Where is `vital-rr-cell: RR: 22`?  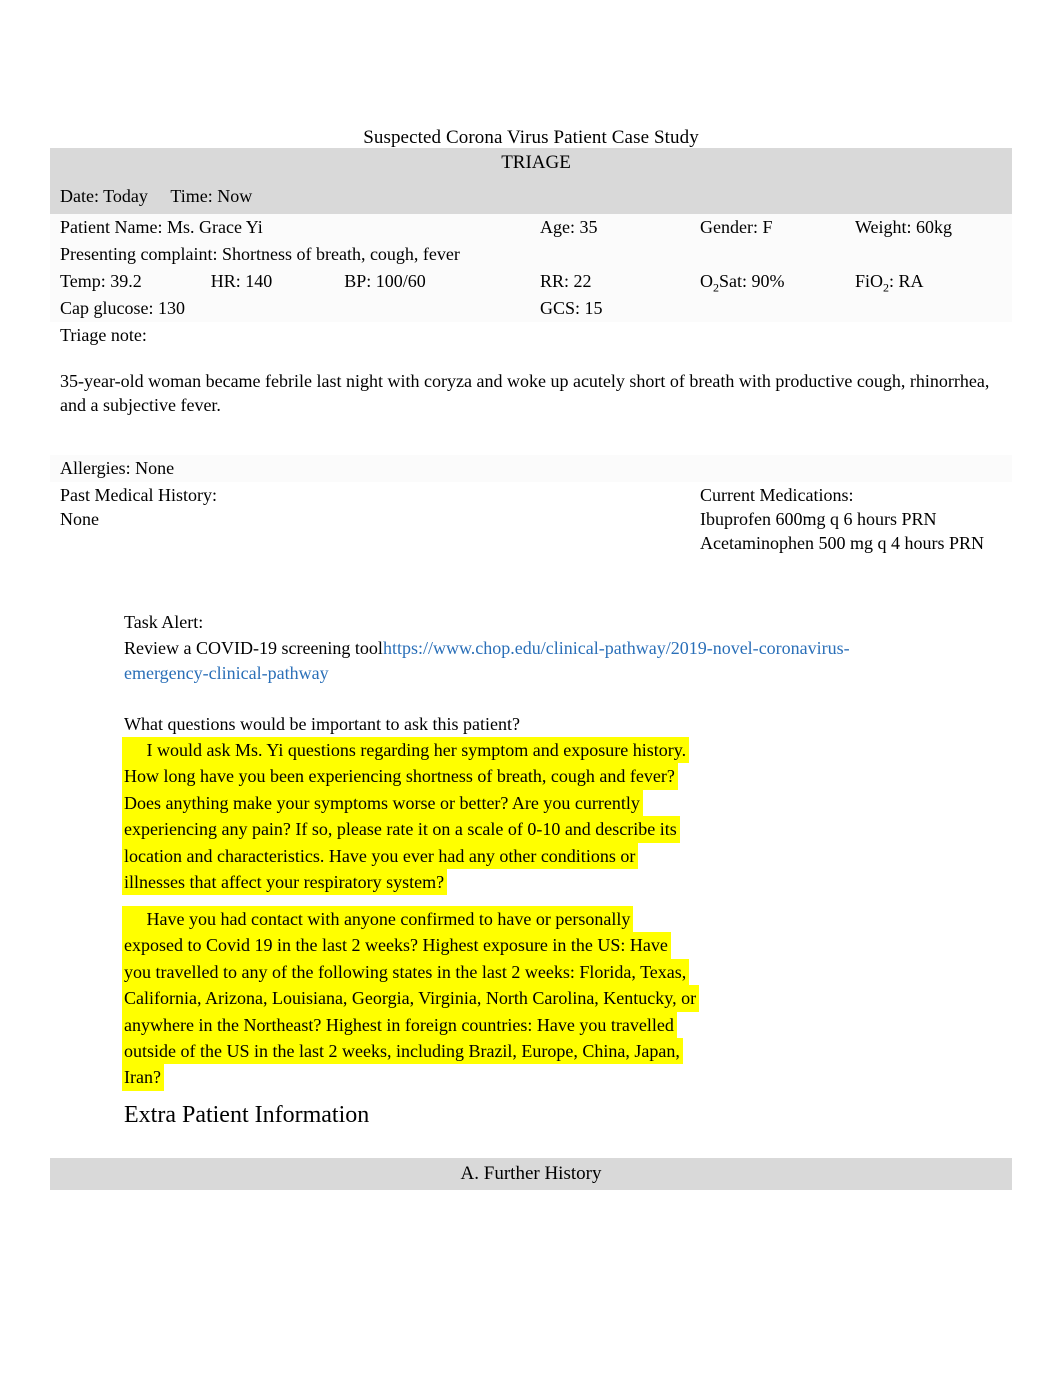 vital-rr-cell: RR: 22 is located at coordinates (566, 281).